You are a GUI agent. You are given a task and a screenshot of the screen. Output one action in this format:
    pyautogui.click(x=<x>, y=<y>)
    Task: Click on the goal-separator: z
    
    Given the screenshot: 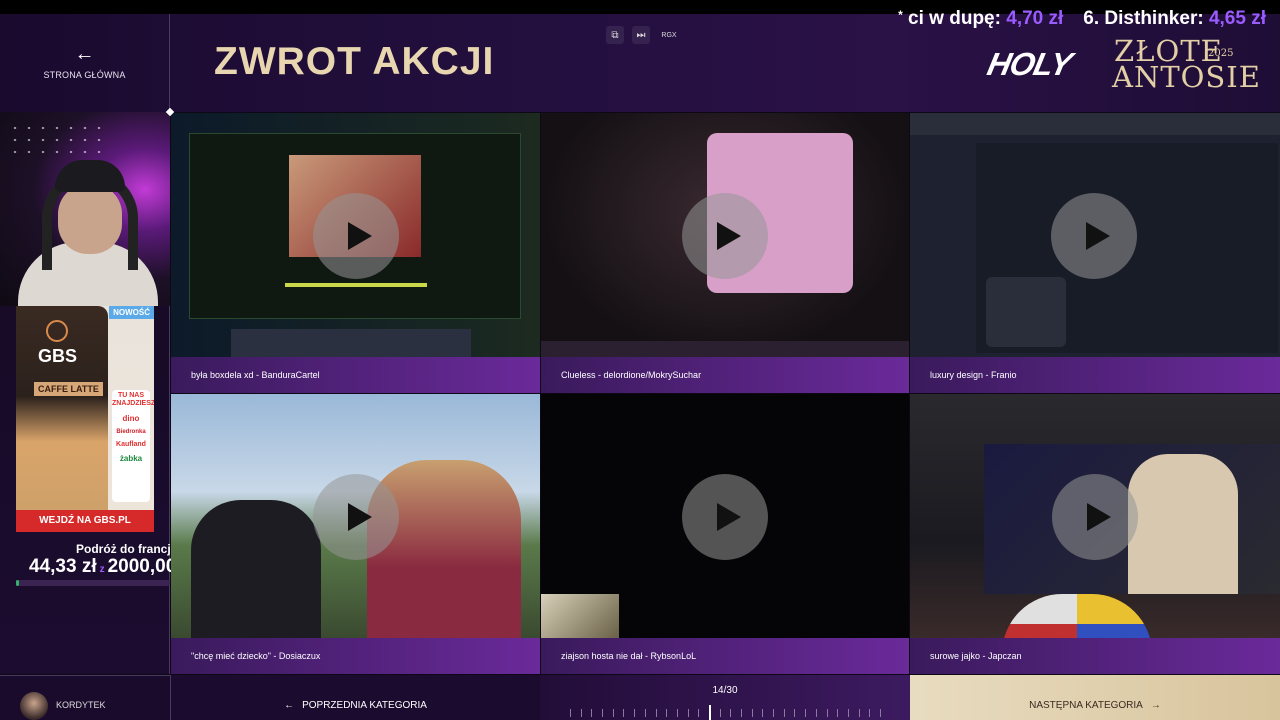 What is the action you would take?
    pyautogui.click(x=102, y=569)
    